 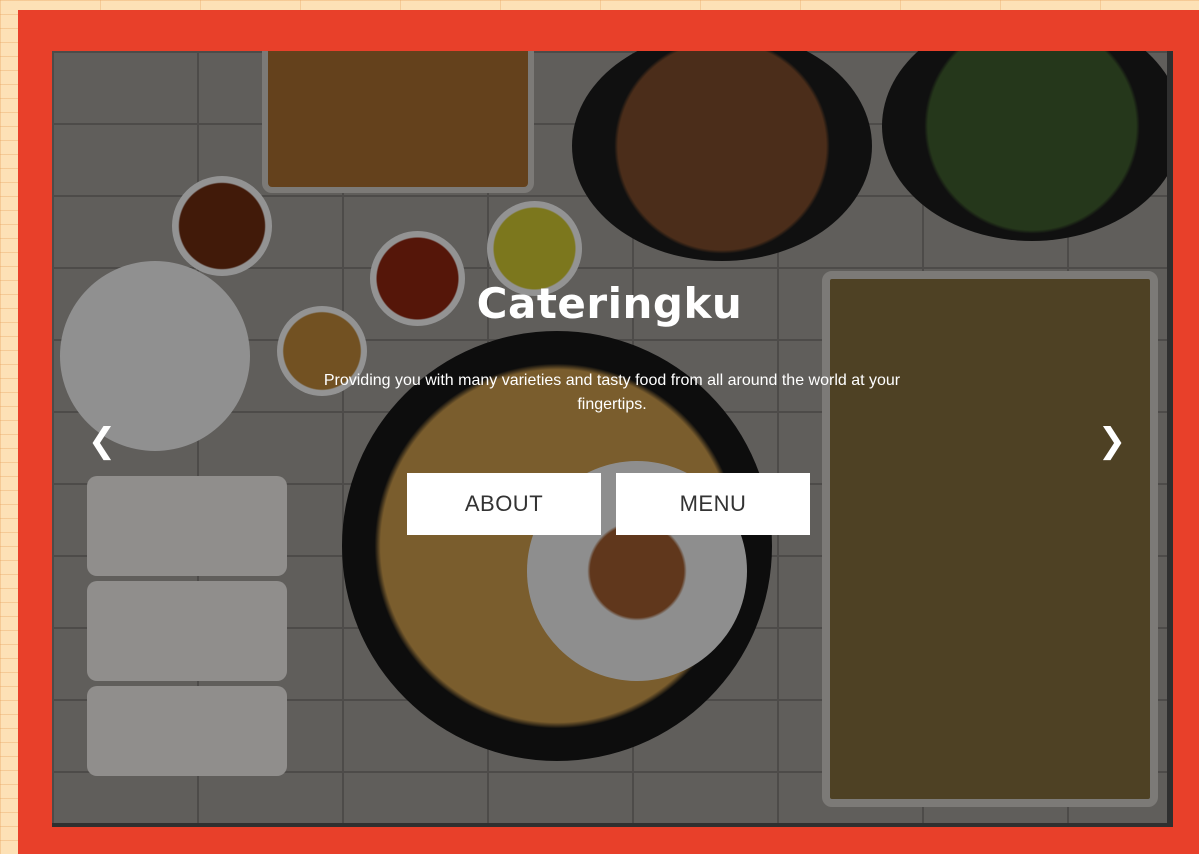 What do you see at coordinates (1112, 441) in the screenshot?
I see `chevron-right-icon: ❯` at bounding box center [1112, 441].